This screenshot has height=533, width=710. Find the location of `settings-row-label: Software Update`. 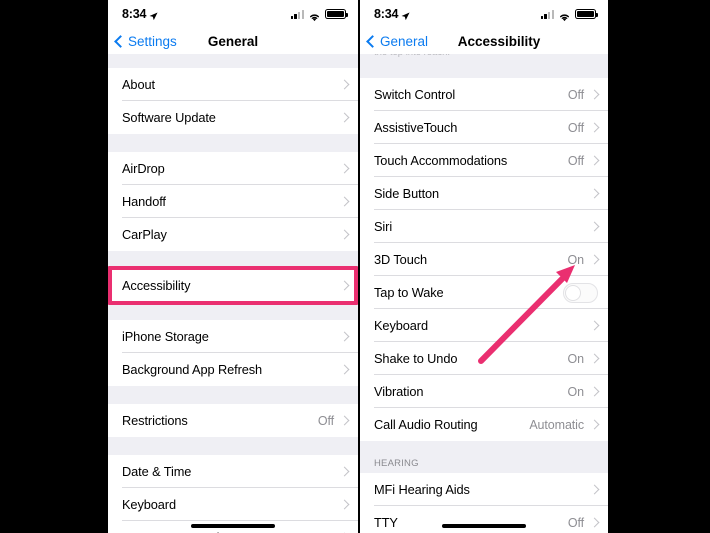

settings-row-label: Software Update is located at coordinates (169, 117).